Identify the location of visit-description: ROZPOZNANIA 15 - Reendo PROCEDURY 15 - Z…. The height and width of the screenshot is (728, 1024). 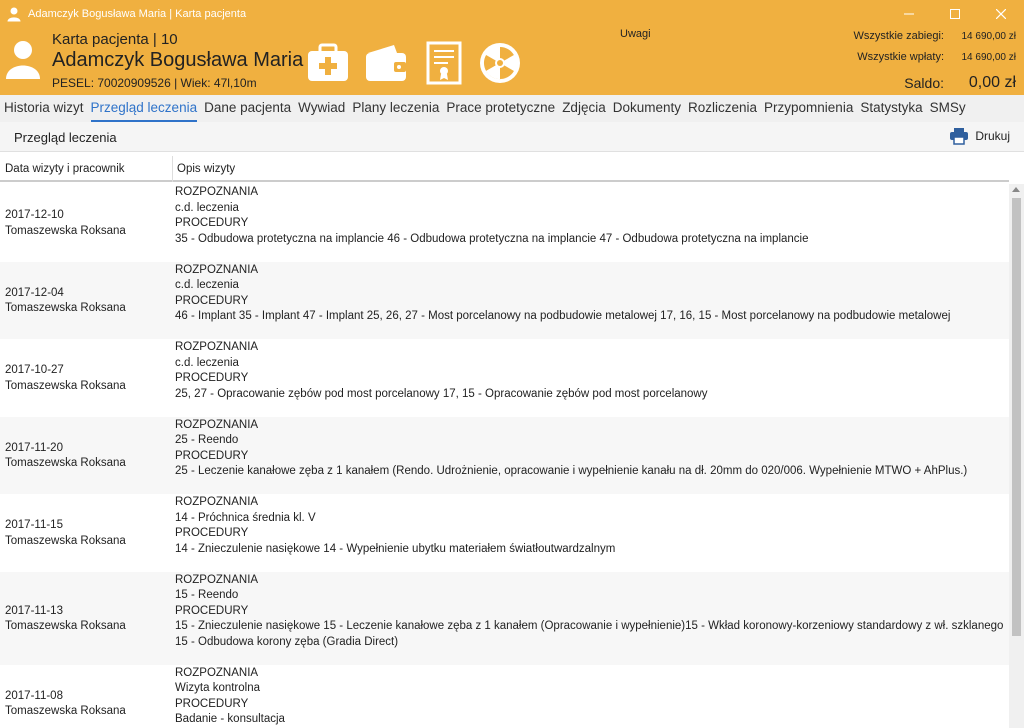
(589, 612).